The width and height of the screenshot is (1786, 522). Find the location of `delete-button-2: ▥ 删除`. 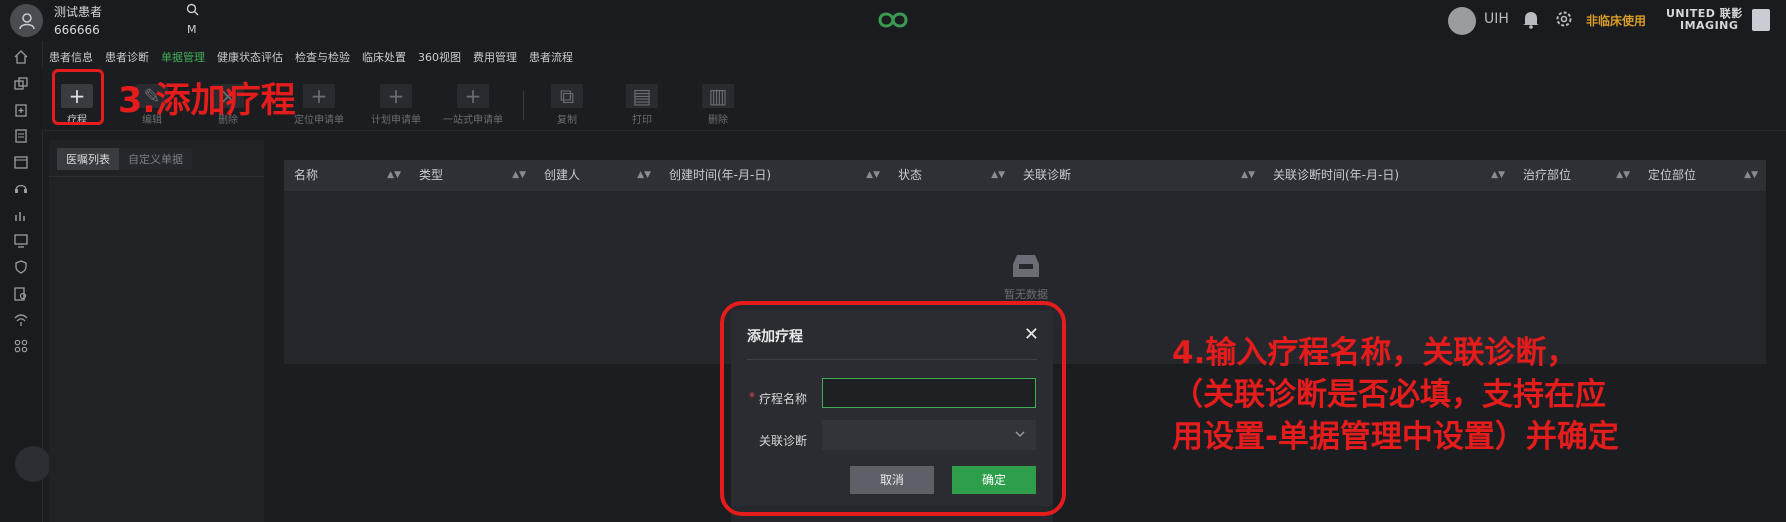

delete-button-2: ▥ 删除 is located at coordinates (718, 105).